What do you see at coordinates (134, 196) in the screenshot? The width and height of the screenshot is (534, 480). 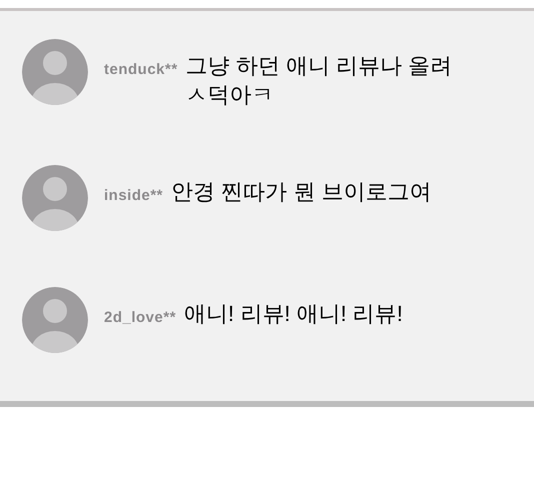 I see `username: inside**` at bounding box center [134, 196].